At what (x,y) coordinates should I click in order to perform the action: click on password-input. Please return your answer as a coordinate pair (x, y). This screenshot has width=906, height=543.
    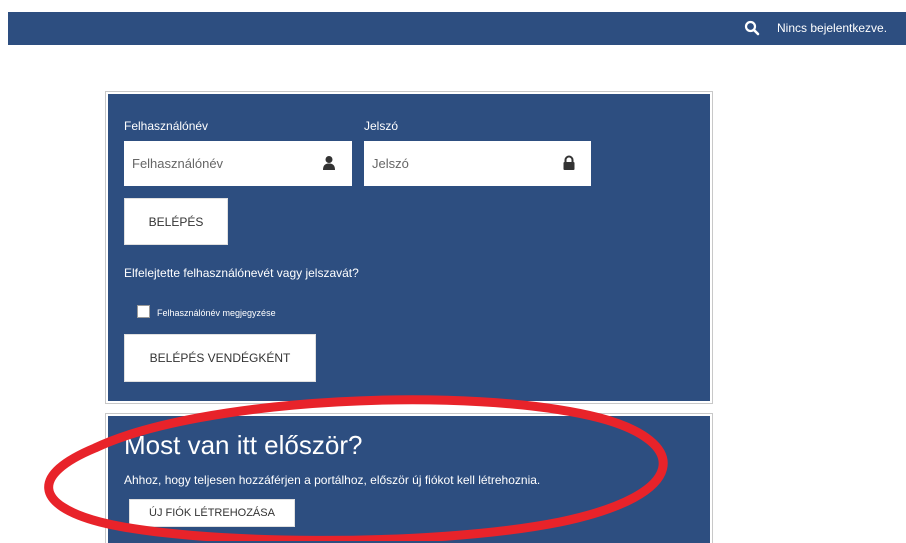
    Looking at the image, I should click on (462, 163).